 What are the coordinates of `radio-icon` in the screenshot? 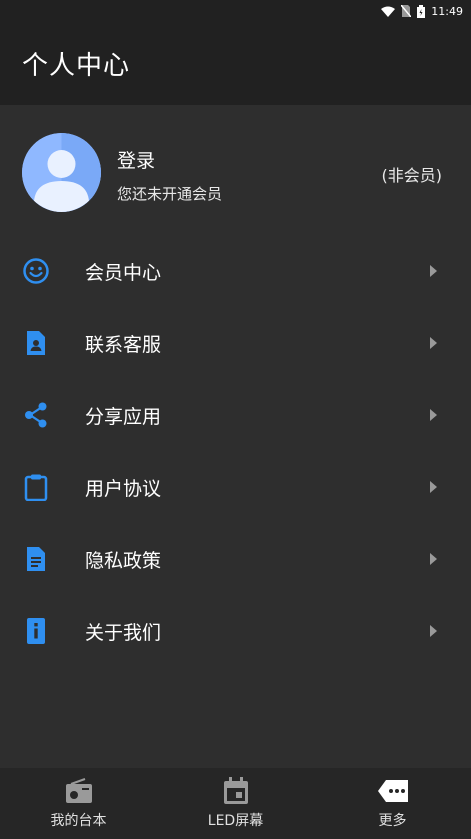 It's located at (79, 791).